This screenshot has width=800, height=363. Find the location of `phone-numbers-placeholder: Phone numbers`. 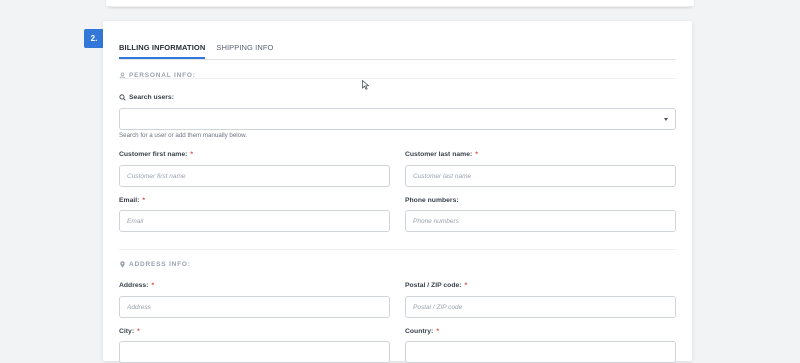

phone-numbers-placeholder: Phone numbers is located at coordinates (436, 221).